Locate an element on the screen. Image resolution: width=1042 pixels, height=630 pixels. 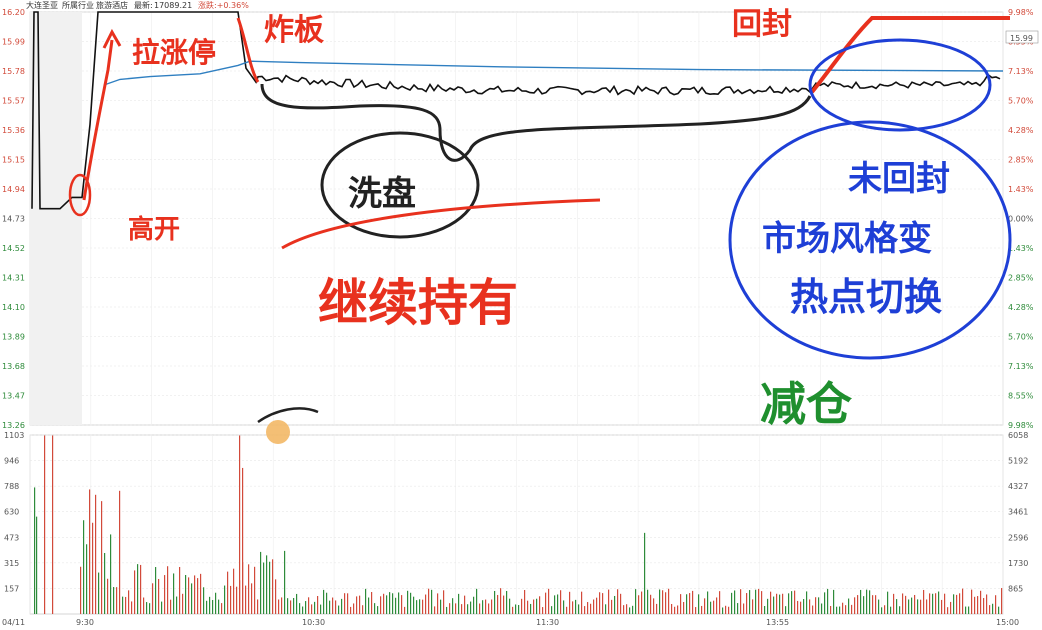
volume-right-tick-label: 2596 is located at coordinates (1018, 537).